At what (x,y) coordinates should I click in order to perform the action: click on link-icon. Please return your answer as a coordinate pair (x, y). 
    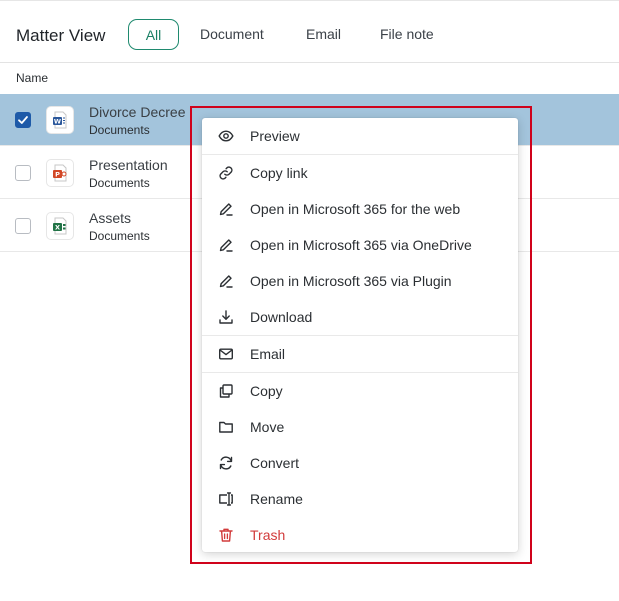
    Looking at the image, I should click on (226, 173).